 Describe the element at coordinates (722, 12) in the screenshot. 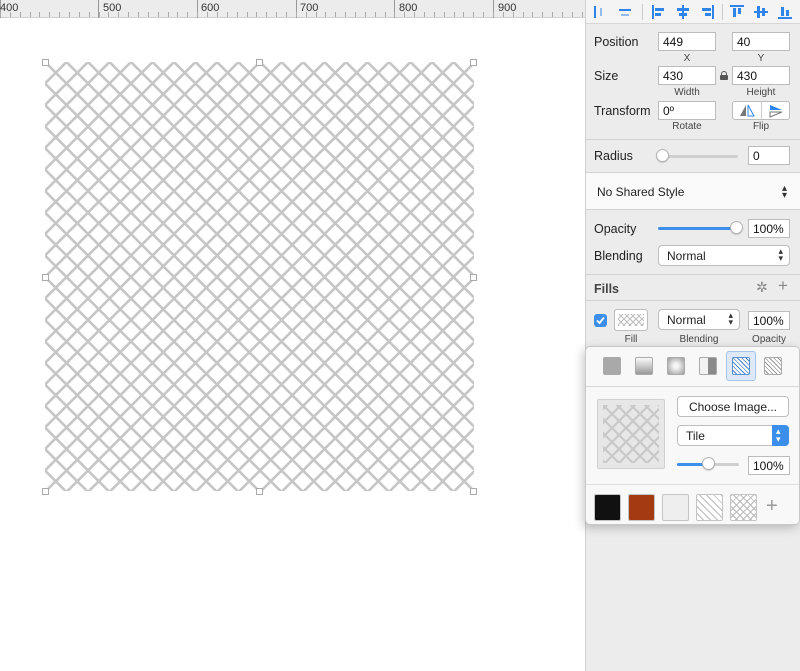

I see `separator` at that location.